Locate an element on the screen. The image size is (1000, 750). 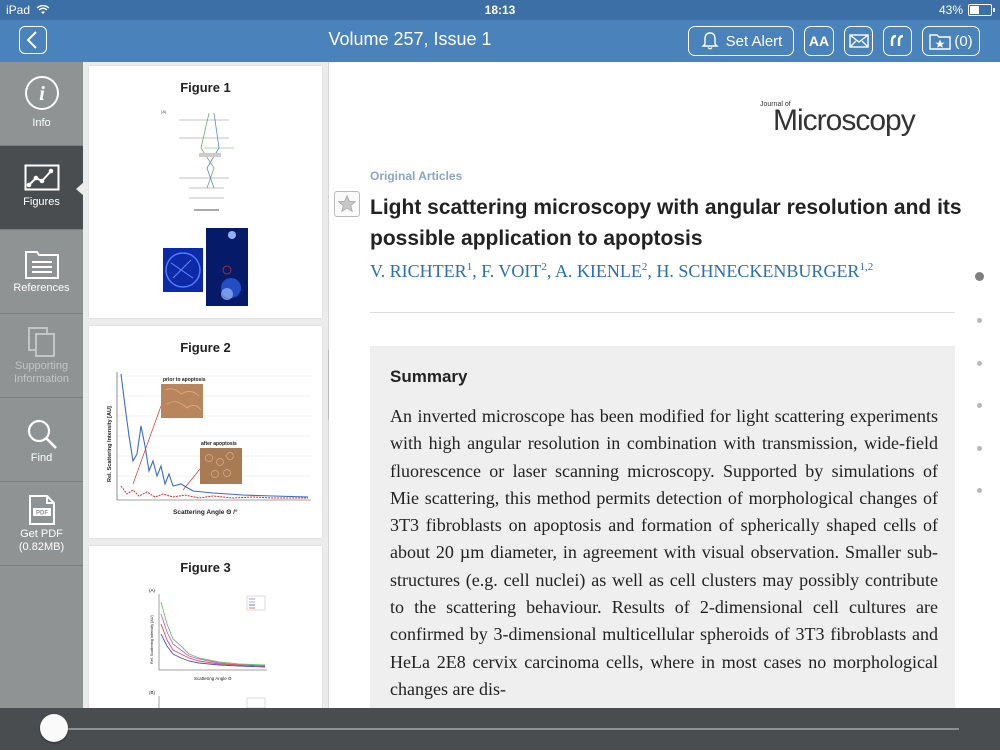
pdf-size: (0.82MB) is located at coordinates (41, 547).